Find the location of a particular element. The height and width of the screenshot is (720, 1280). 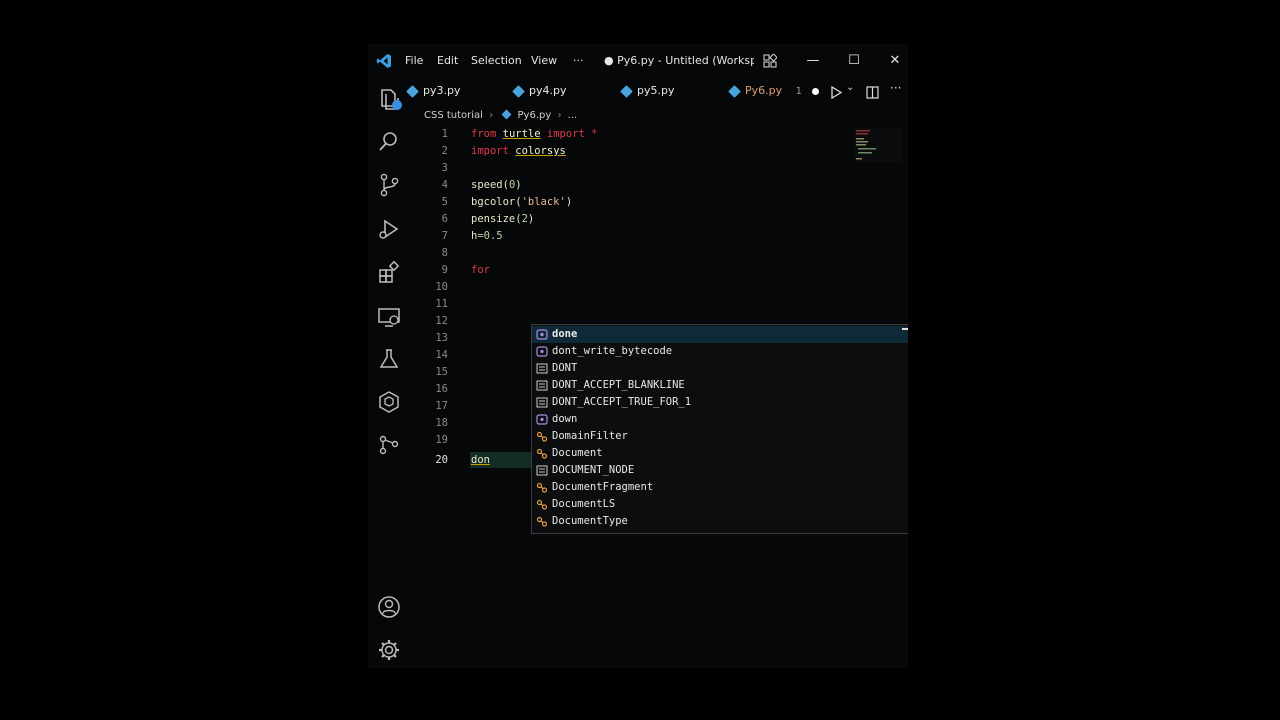

suggestion-item: DomainFilter is located at coordinates (720, 436).